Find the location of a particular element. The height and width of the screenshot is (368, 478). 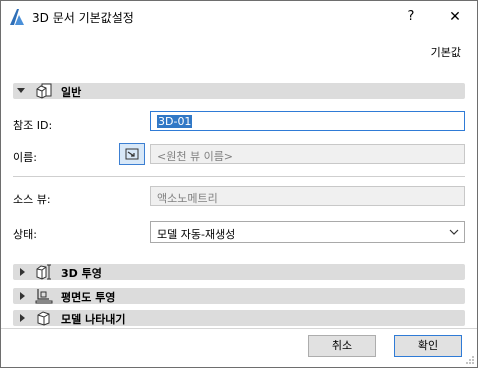

section-3d-projection: 3D 투영 is located at coordinates (239, 272).